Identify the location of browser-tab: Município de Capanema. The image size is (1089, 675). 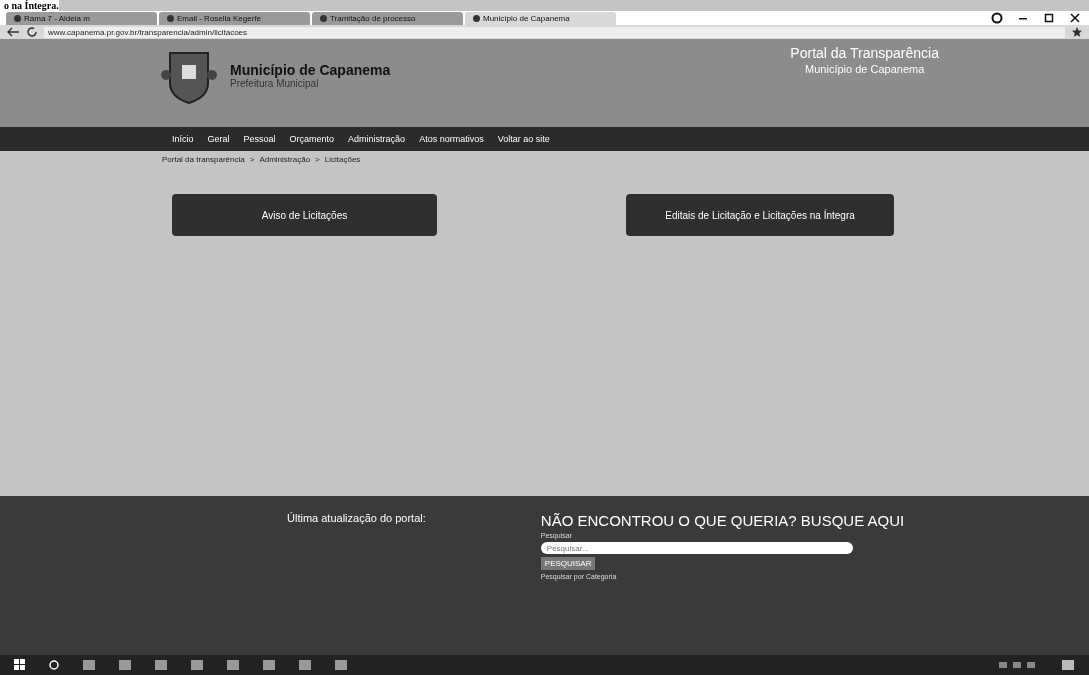
(540, 18).